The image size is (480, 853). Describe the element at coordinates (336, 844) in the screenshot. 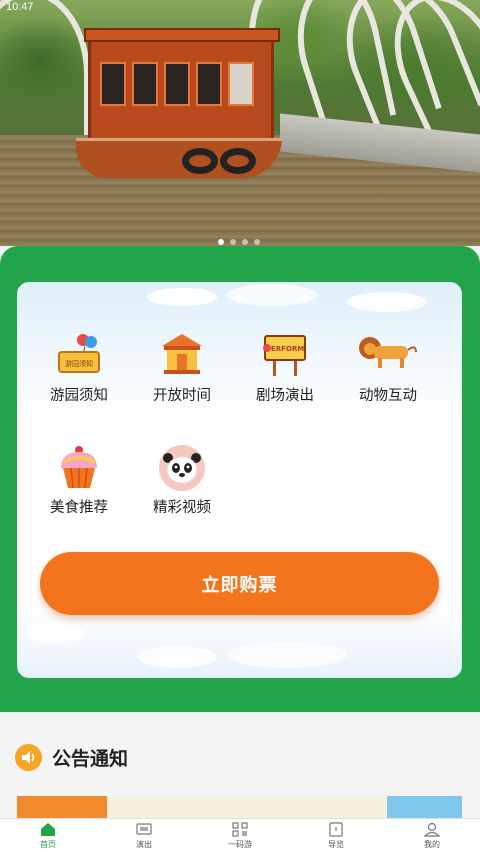

I see `nav-label: 导览` at that location.